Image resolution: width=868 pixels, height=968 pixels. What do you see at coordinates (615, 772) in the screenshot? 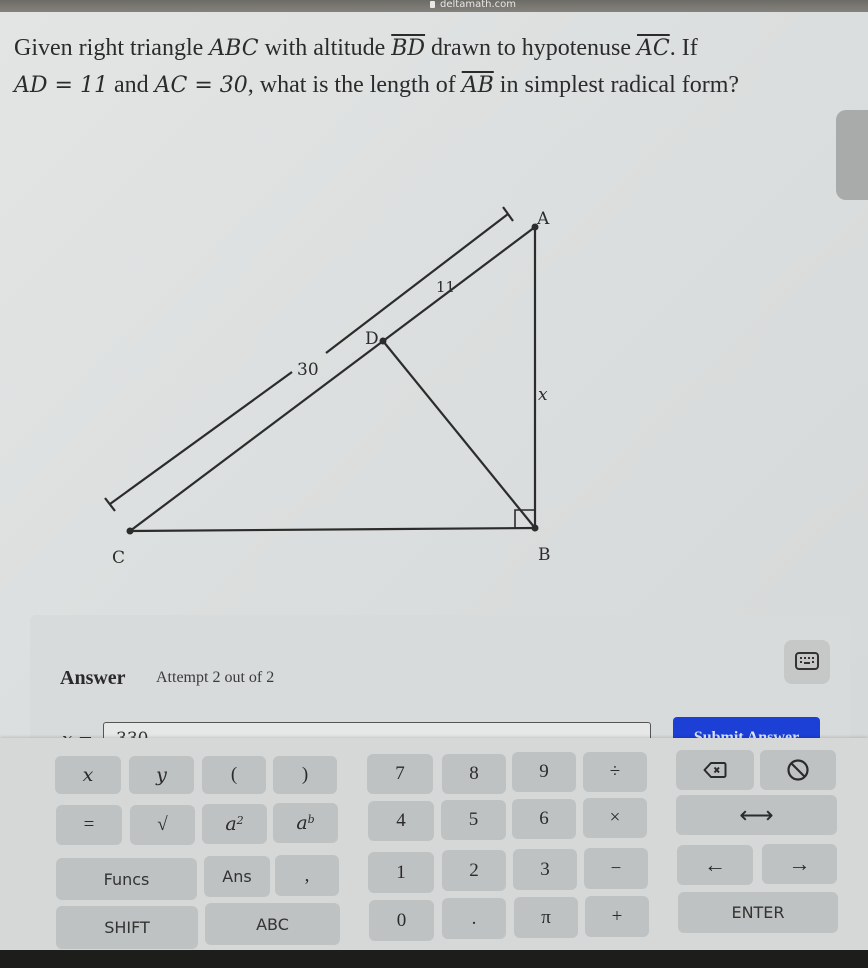
I see `key-divide: ÷` at bounding box center [615, 772].